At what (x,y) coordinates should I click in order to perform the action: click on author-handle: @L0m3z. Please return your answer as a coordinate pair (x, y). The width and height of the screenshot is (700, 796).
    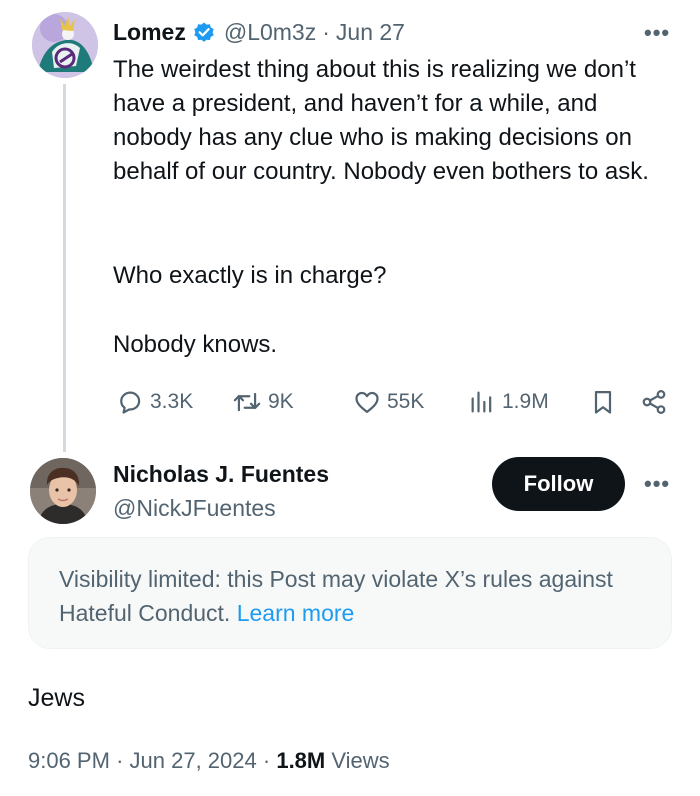
    Looking at the image, I should click on (270, 32).